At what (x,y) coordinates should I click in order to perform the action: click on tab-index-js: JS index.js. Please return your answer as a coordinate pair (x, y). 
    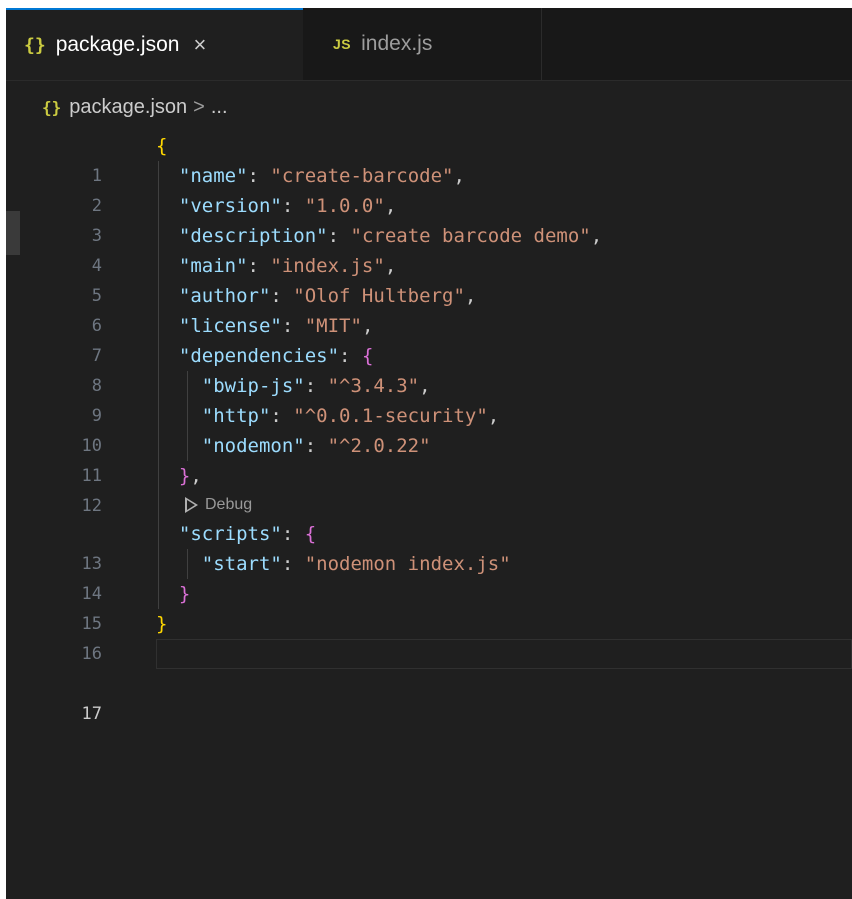
    Looking at the image, I should click on (422, 44).